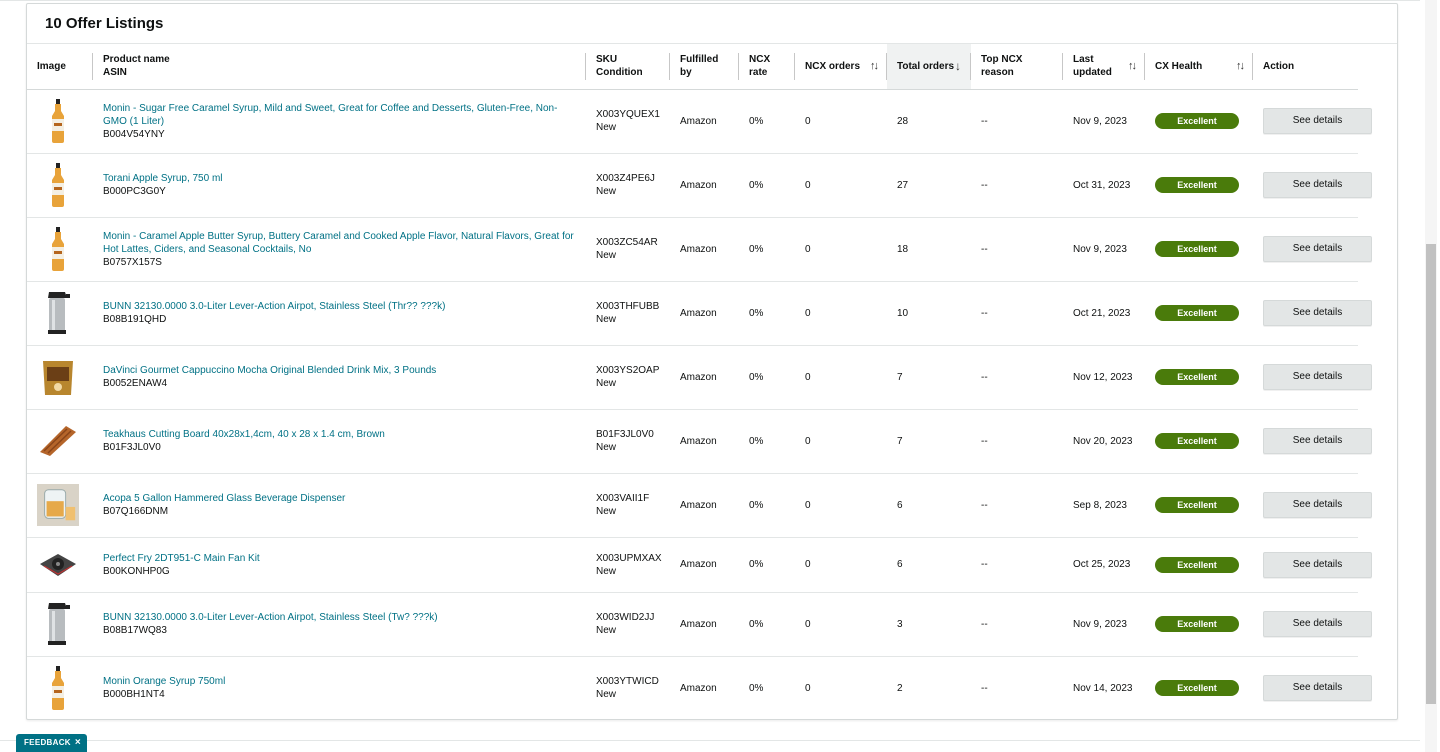  I want to click on feedback-button: FEEDBACK ×, so click(51, 743).